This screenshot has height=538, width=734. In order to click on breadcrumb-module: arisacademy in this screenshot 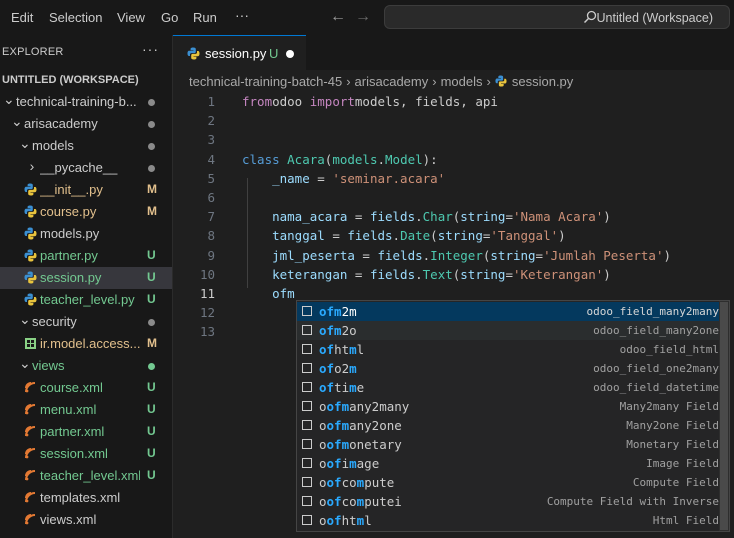, I will do `click(392, 81)`.